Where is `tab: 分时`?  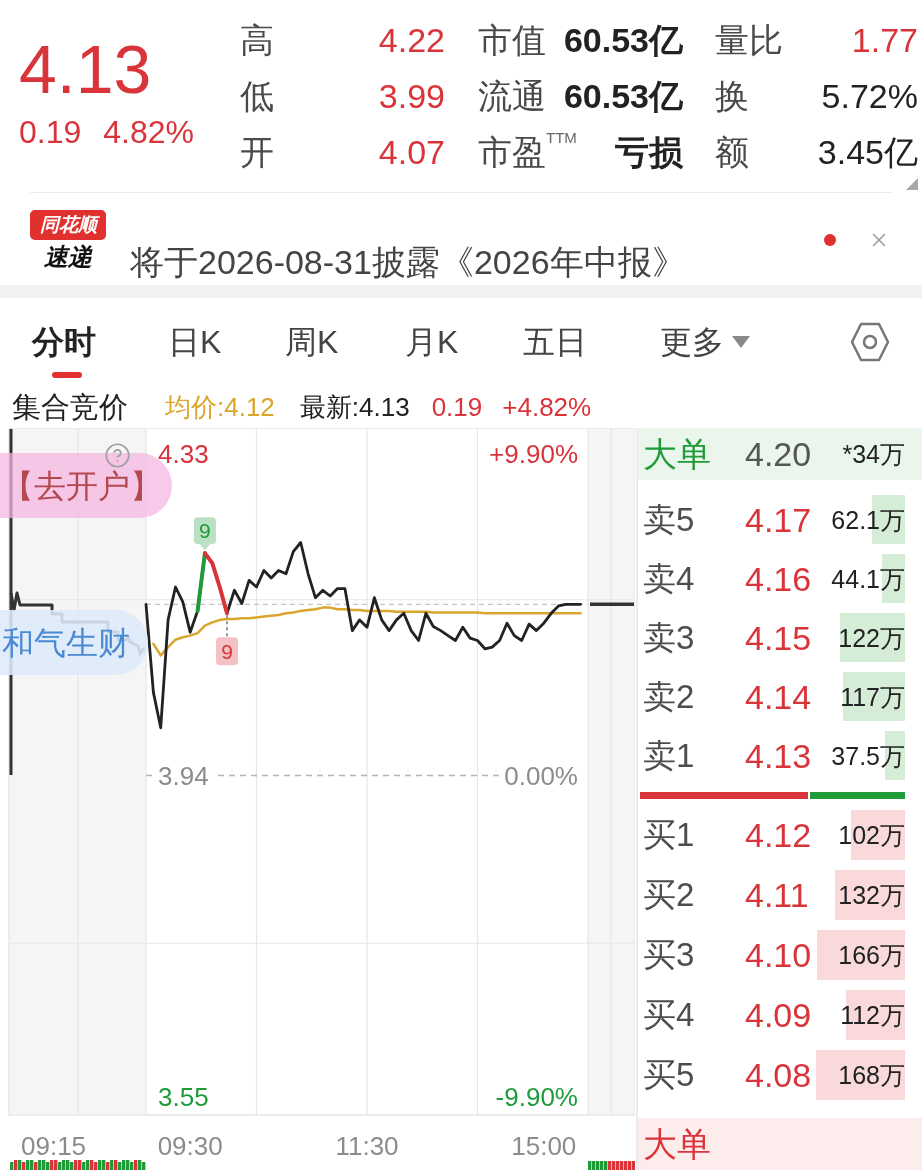 tab: 分时 is located at coordinates (100, 341).